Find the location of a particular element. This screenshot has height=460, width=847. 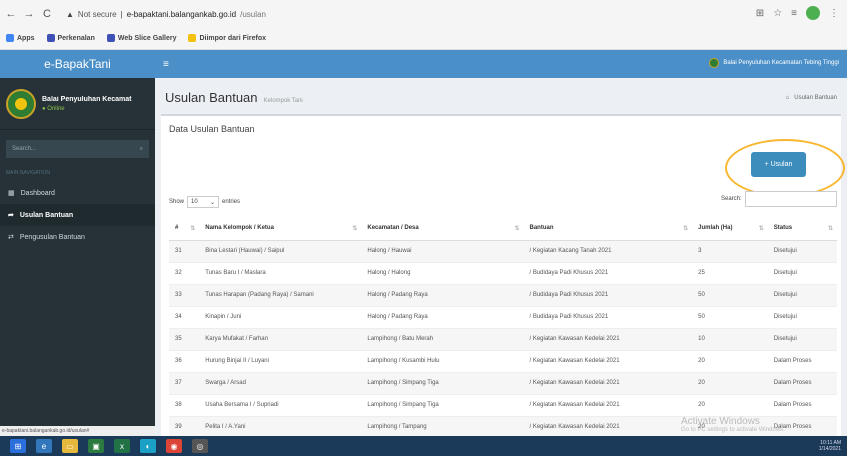

page-title: Usulan Bantuan is located at coordinates (211, 97).